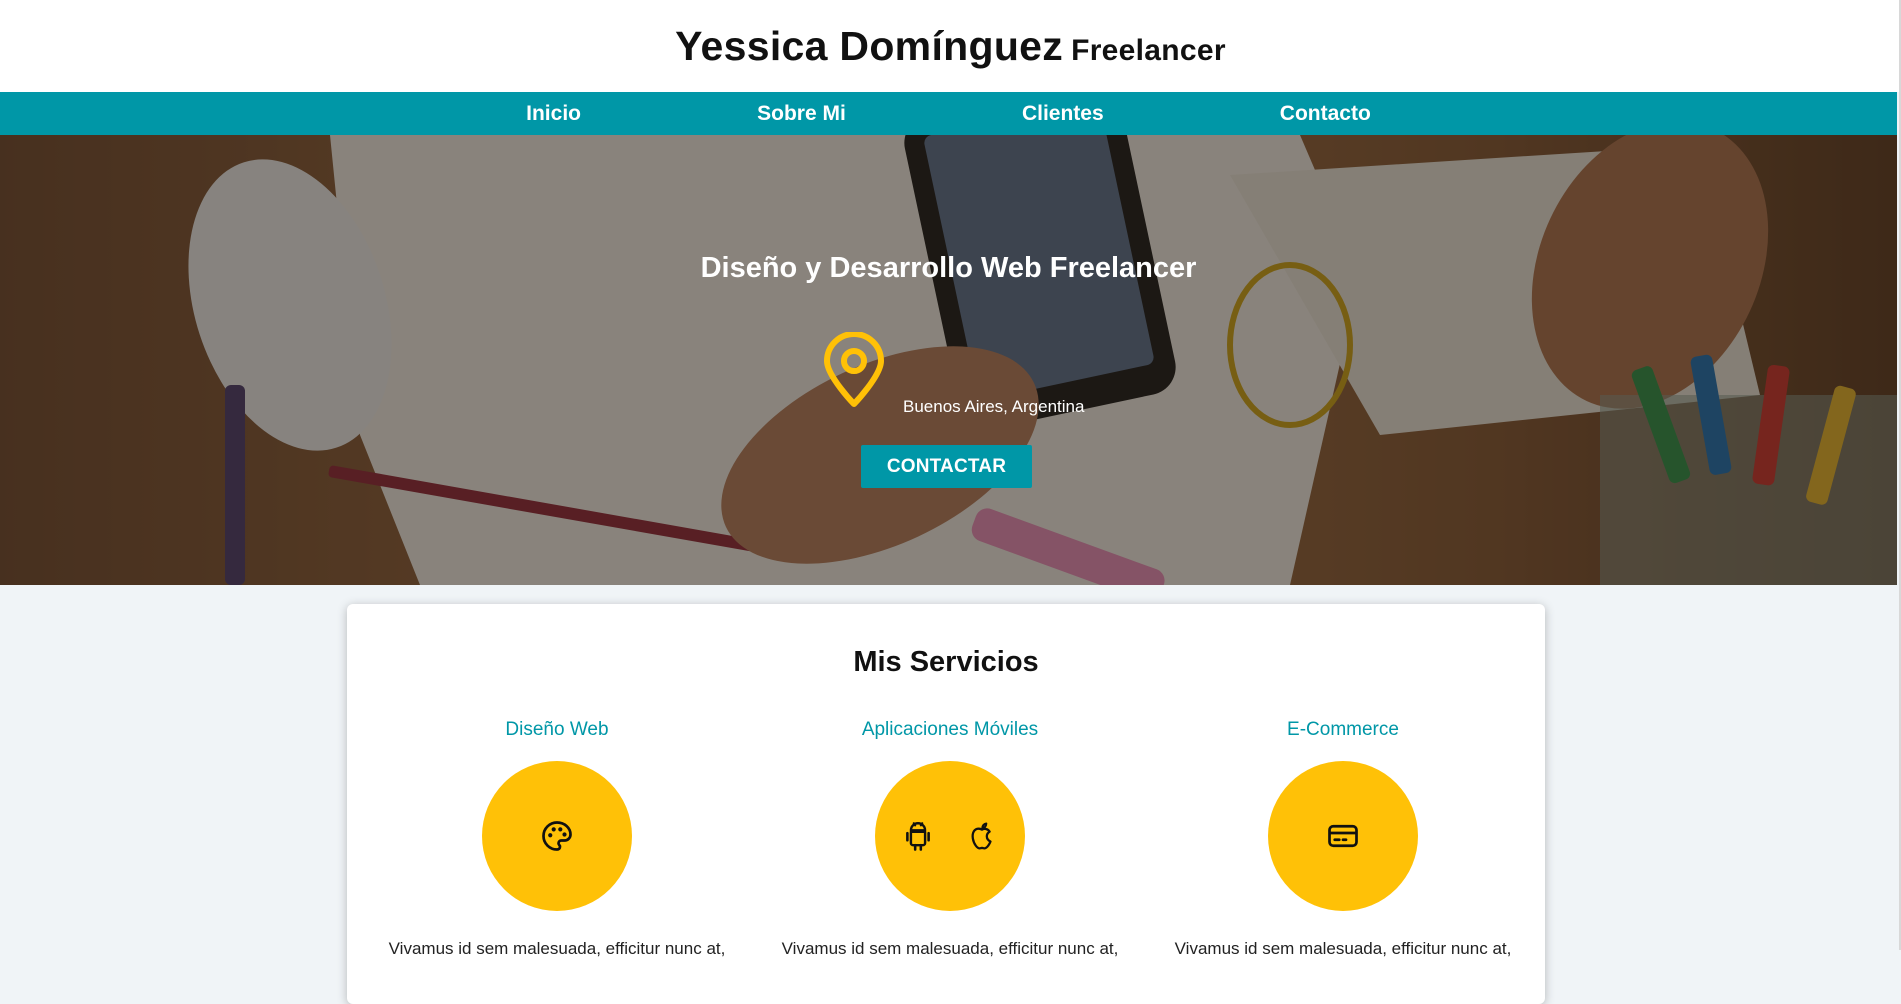 The width and height of the screenshot is (1901, 1004). I want to click on main-nav: Inicio Sobre Mi Clientes Contacto, so click(948, 113).